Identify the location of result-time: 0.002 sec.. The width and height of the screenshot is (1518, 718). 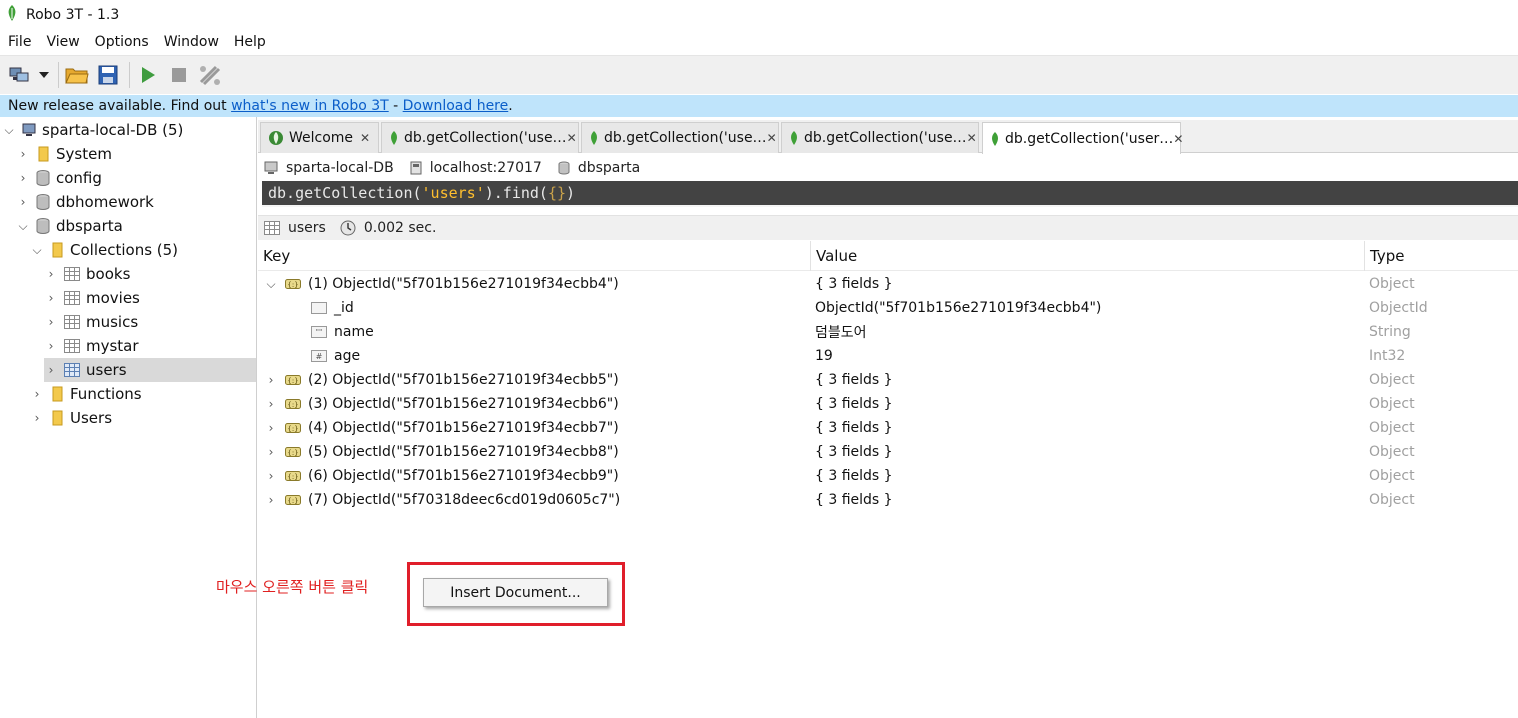
(388, 228).